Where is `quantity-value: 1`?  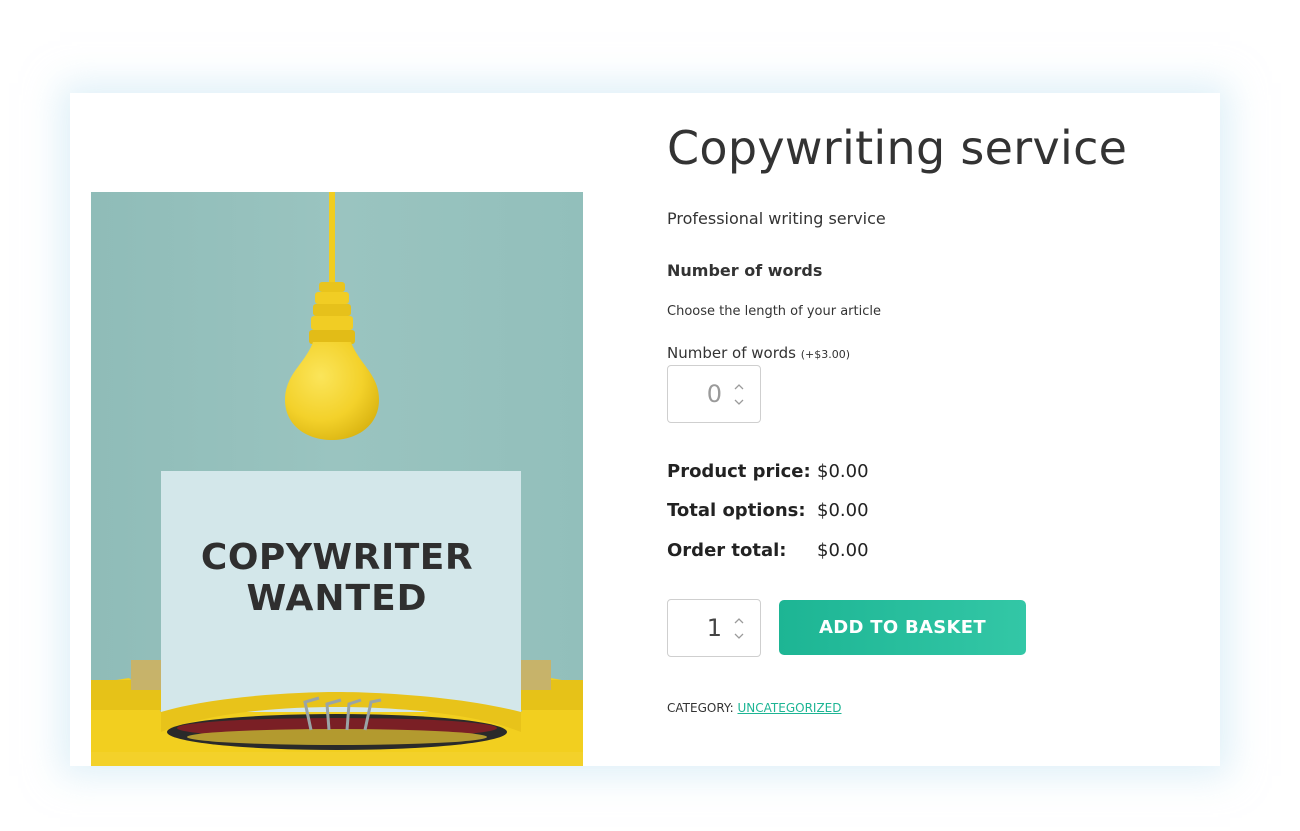 quantity-value: 1 is located at coordinates (714, 628).